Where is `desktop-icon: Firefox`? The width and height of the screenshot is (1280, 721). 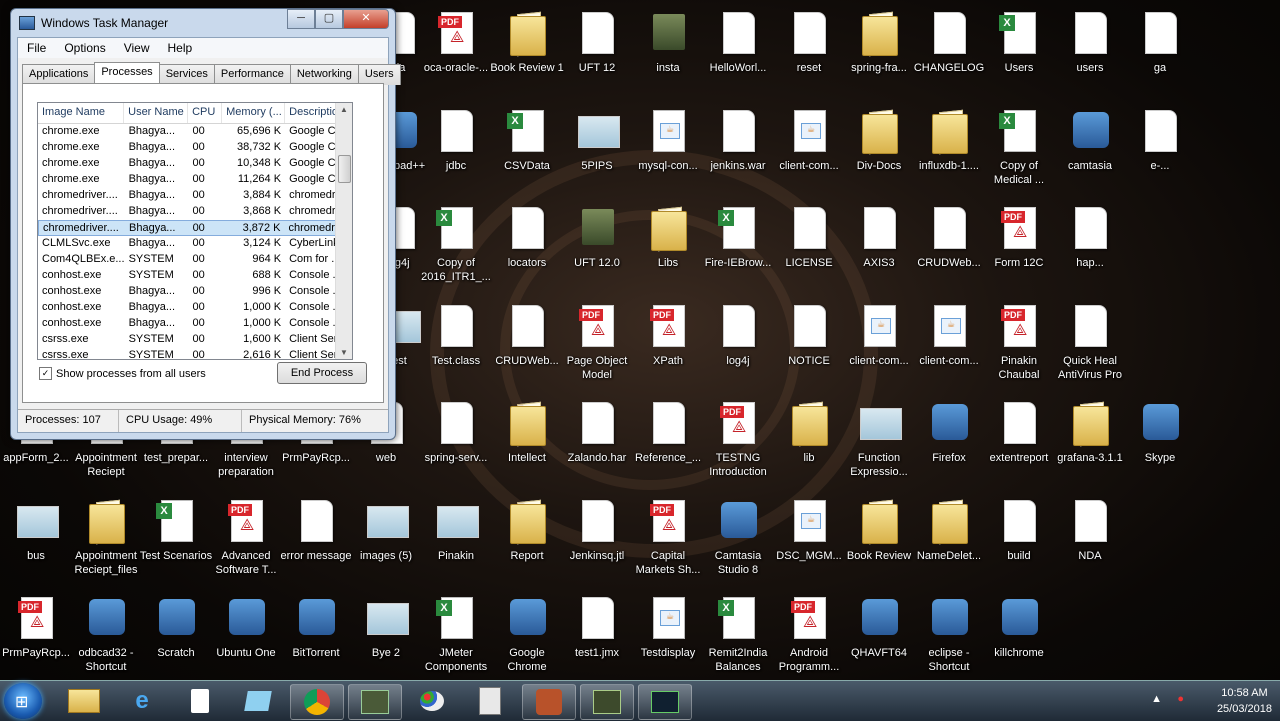
desktop-icon: Firefox is located at coordinates (949, 446).